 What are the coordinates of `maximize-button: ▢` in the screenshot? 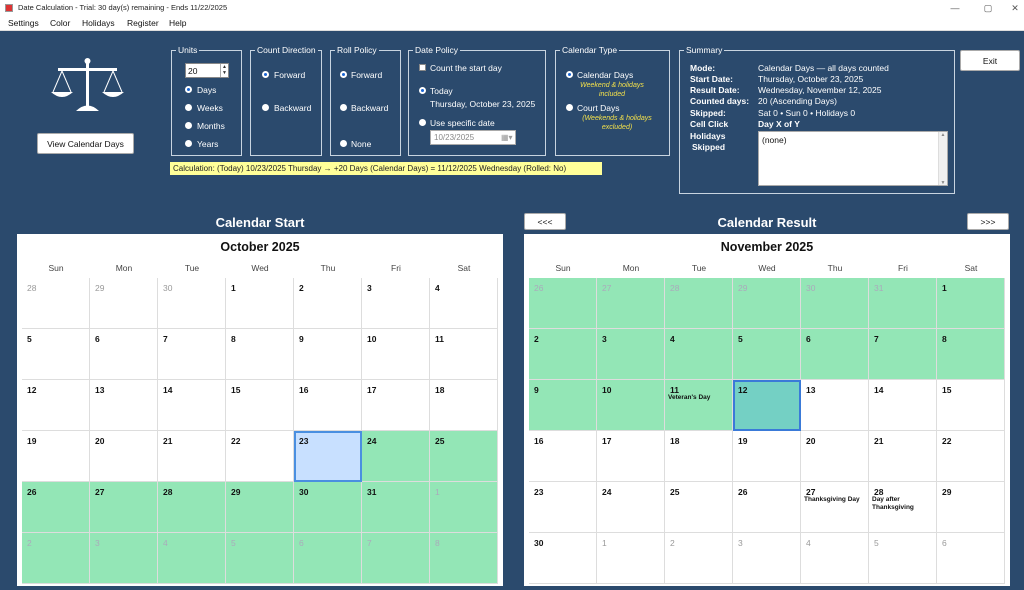 It's located at (988, 8).